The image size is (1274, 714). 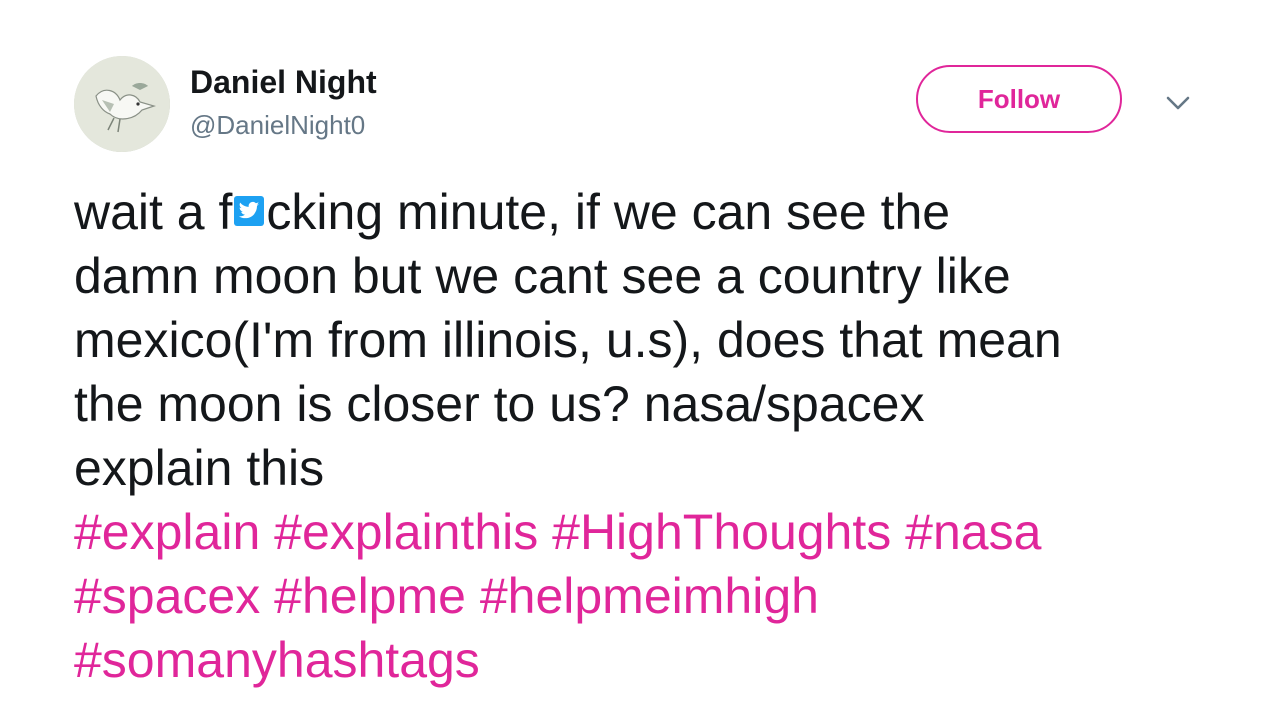 What do you see at coordinates (973, 532) in the screenshot?
I see `hashtag-link: #nasa` at bounding box center [973, 532].